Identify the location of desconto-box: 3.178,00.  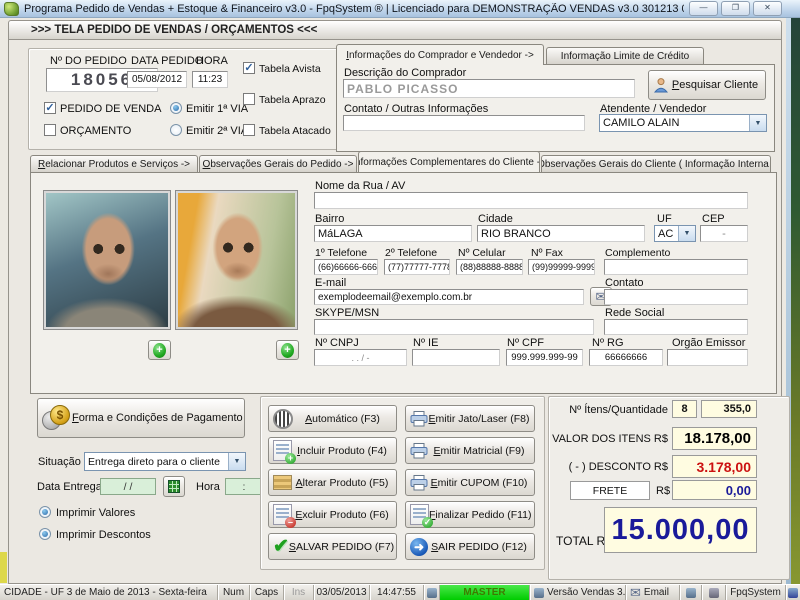
(714, 466).